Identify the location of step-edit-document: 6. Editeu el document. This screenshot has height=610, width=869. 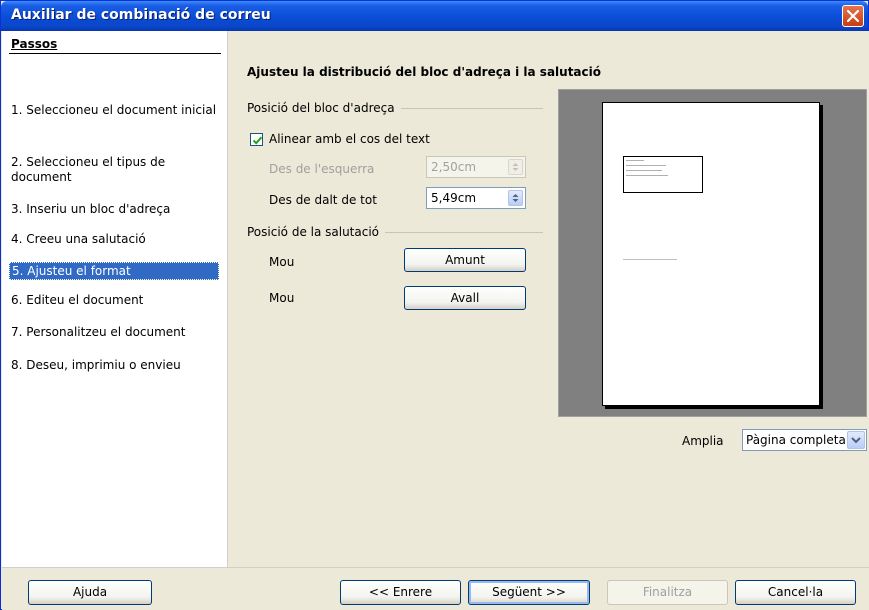
(114, 300).